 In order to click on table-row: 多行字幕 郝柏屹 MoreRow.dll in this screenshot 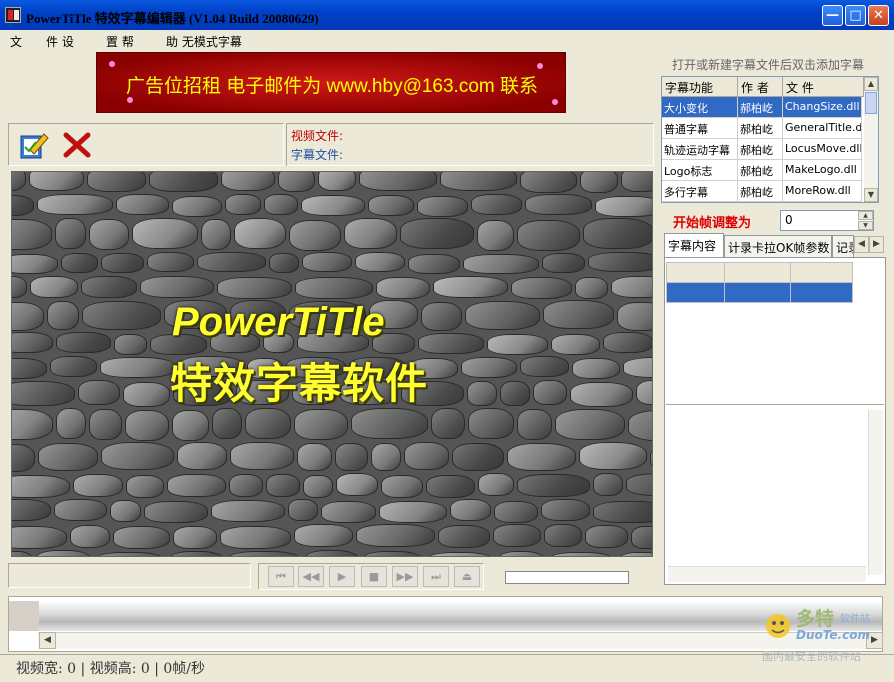, I will do `click(762, 191)`.